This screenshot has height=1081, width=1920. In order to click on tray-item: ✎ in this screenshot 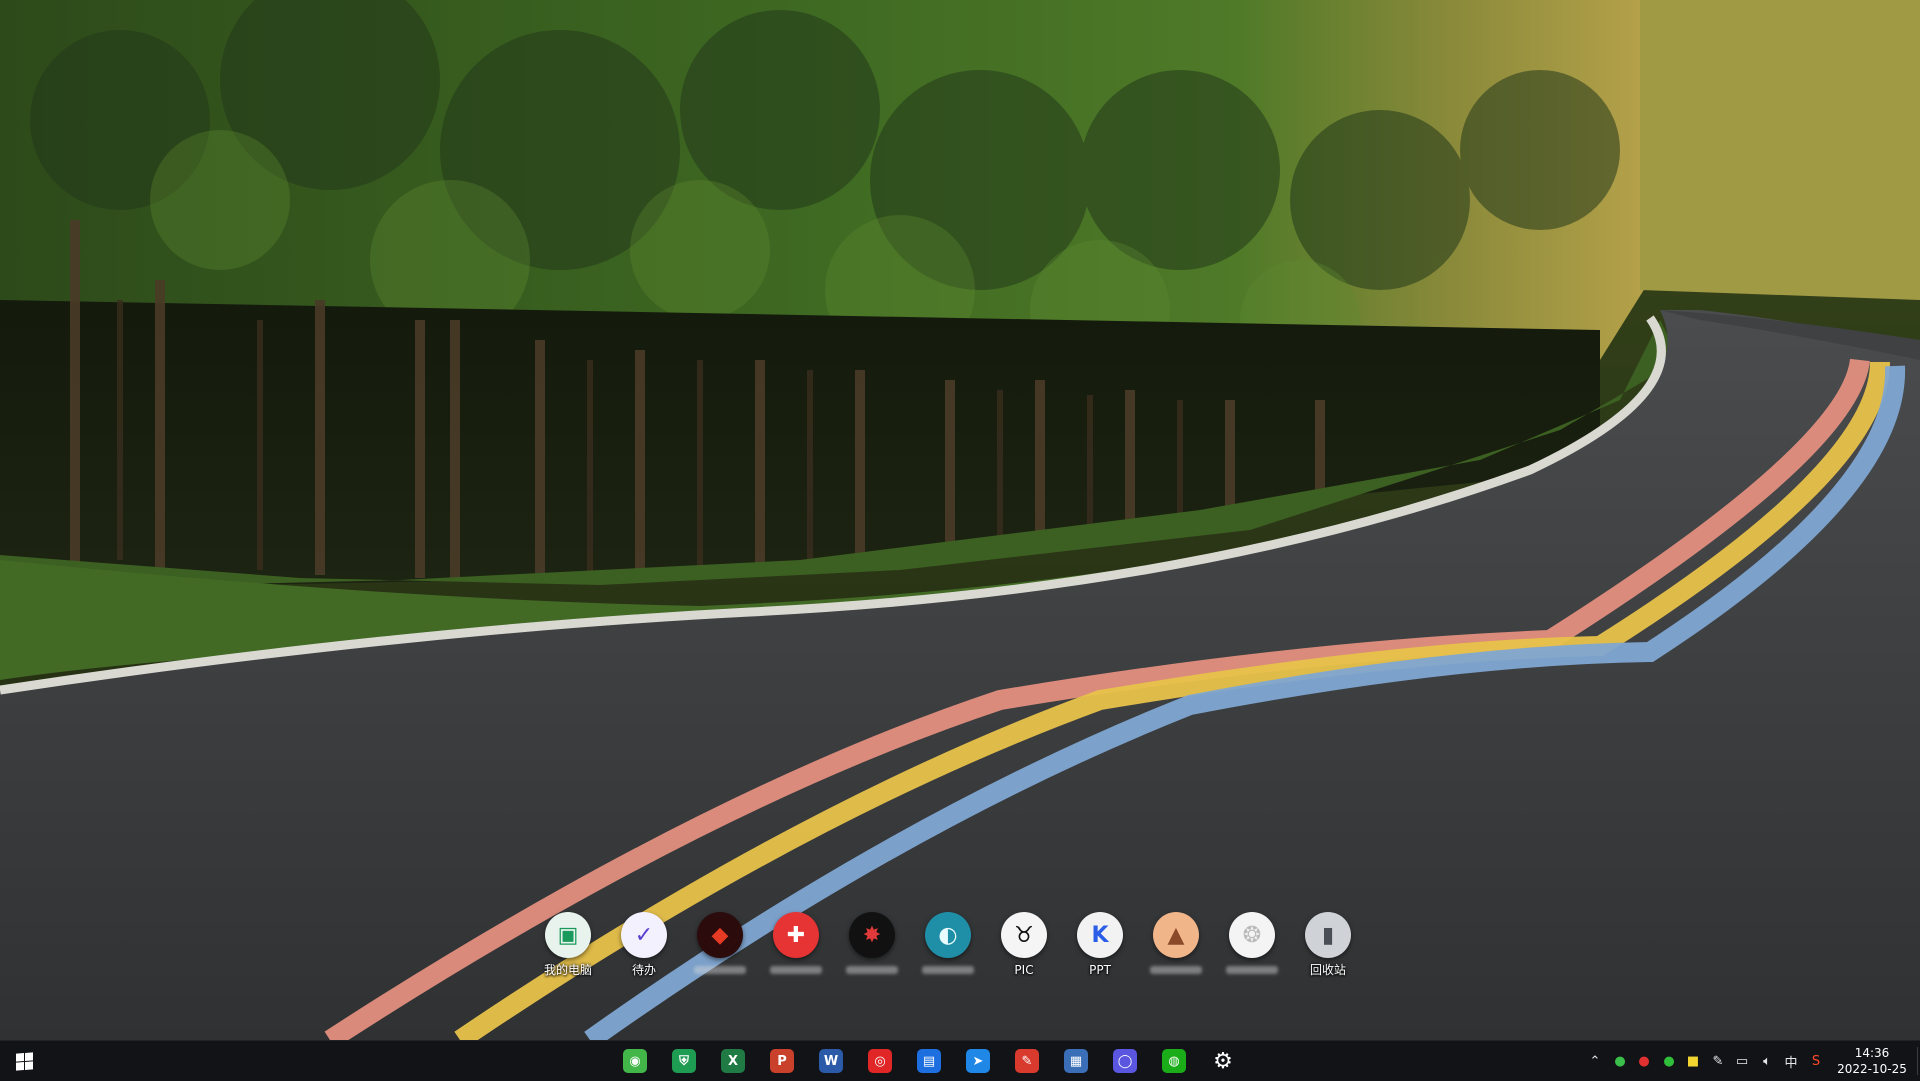, I will do `click(1718, 1061)`.